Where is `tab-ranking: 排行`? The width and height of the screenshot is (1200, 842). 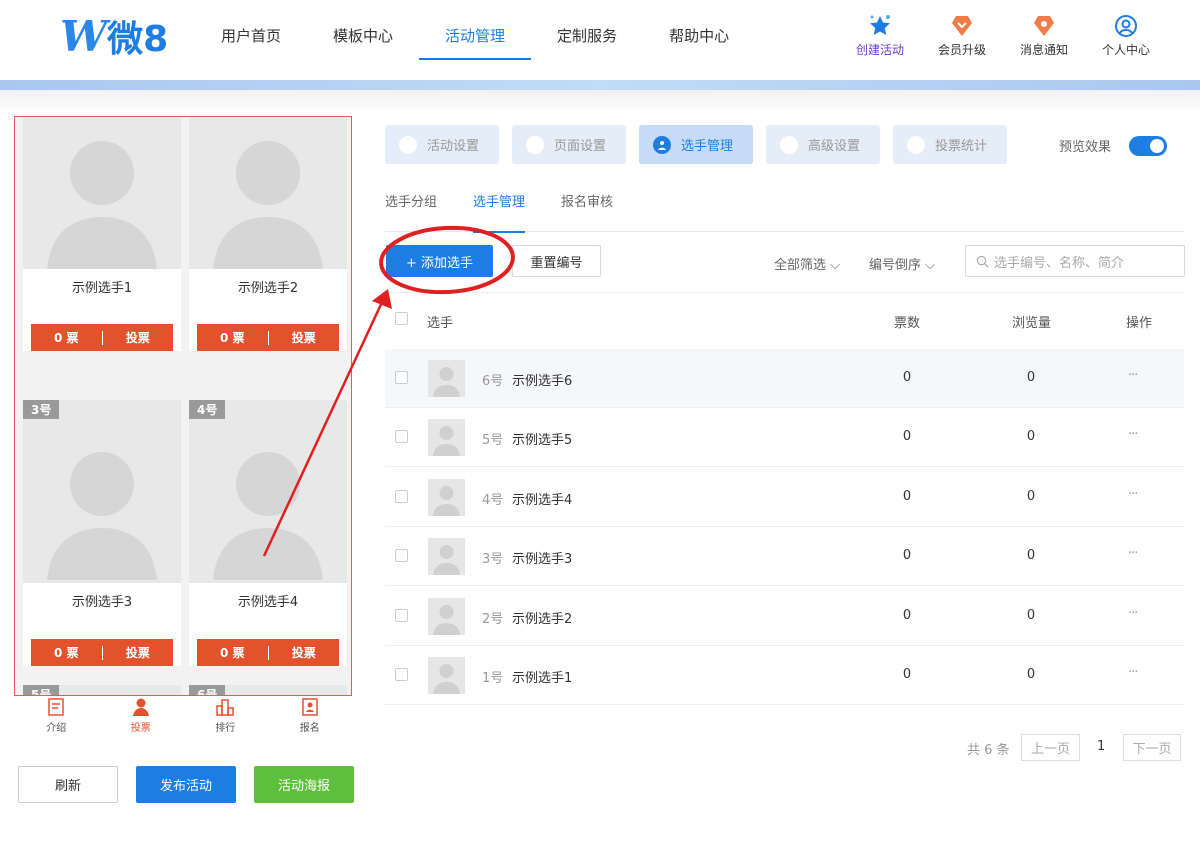 tab-ranking: 排行 is located at coordinates (225, 718).